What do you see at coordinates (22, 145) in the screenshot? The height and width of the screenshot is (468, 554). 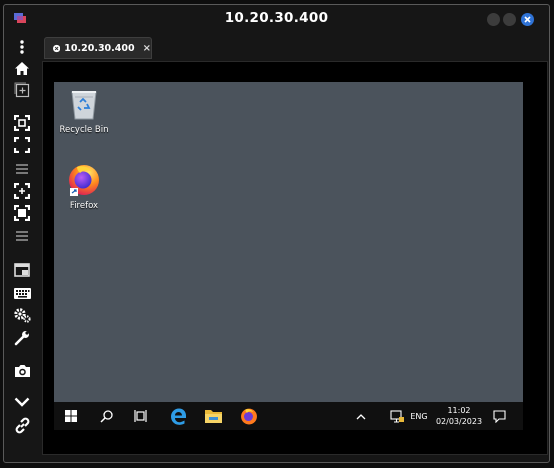 I see `fullscreen-icon` at bounding box center [22, 145].